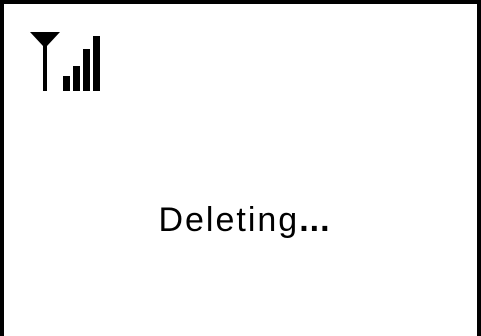 The height and width of the screenshot is (336, 481). I want to click on status-text: Deleting, so click(229, 220).